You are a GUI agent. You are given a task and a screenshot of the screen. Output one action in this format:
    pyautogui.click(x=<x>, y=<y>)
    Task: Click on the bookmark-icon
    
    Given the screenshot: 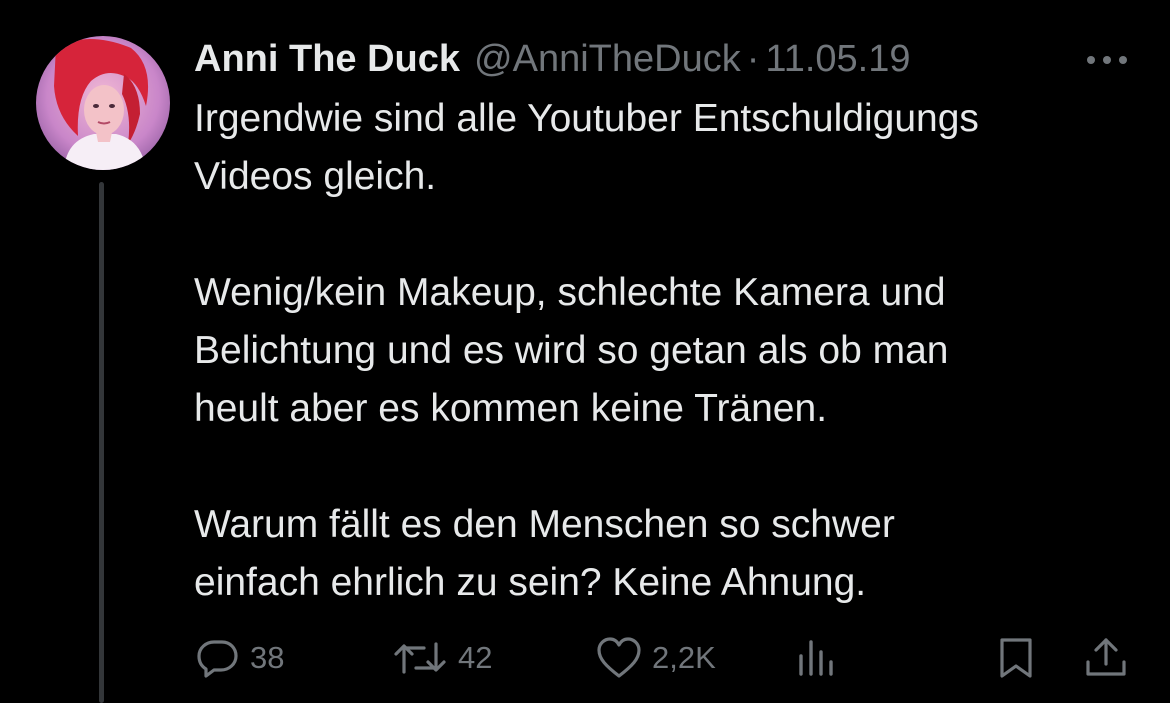 What is the action you would take?
    pyautogui.click(x=1016, y=658)
    